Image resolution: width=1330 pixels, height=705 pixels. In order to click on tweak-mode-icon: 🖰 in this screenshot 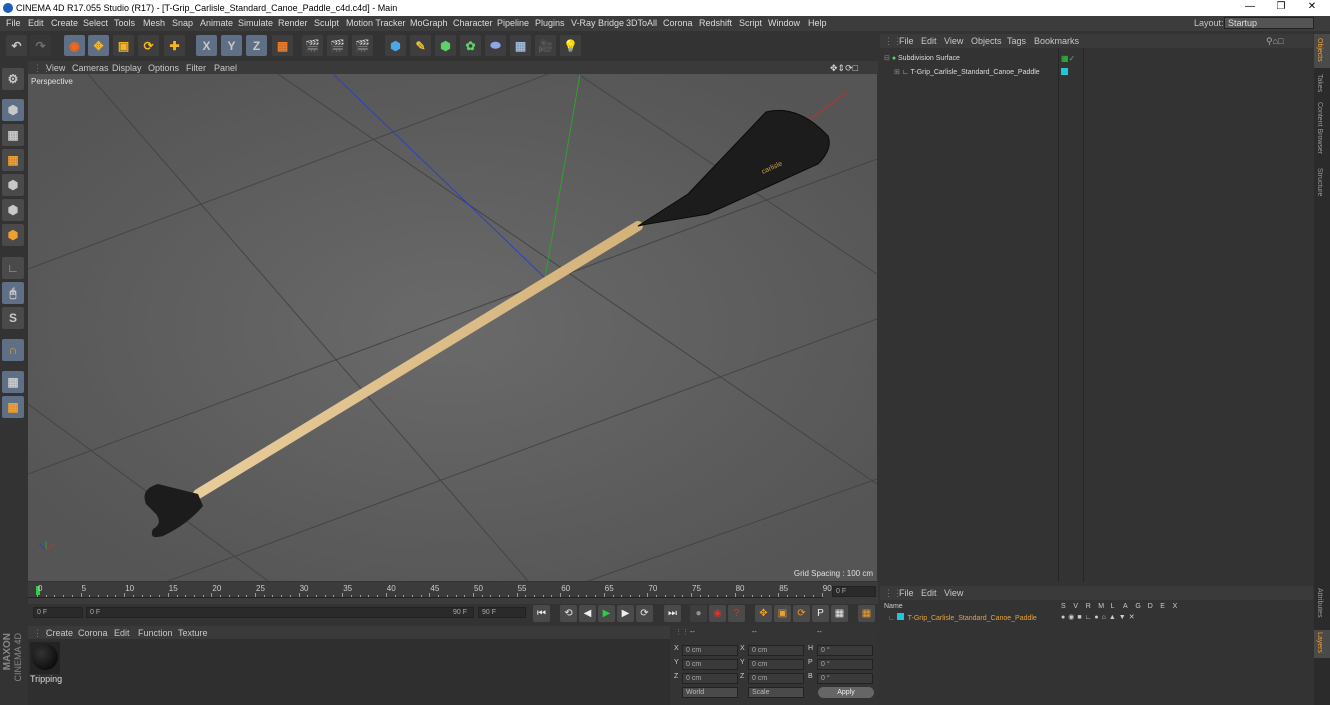, I will do `click(13, 293)`.